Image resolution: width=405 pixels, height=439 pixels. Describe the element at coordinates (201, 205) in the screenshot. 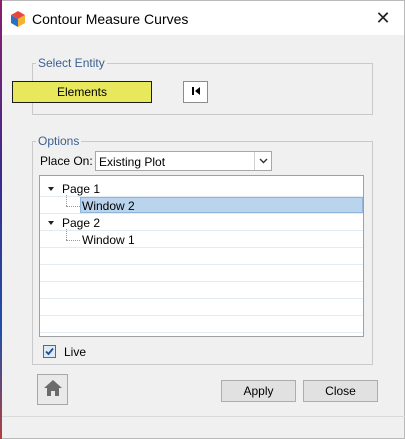

I see `tree-item-window-2: Window 2` at that location.